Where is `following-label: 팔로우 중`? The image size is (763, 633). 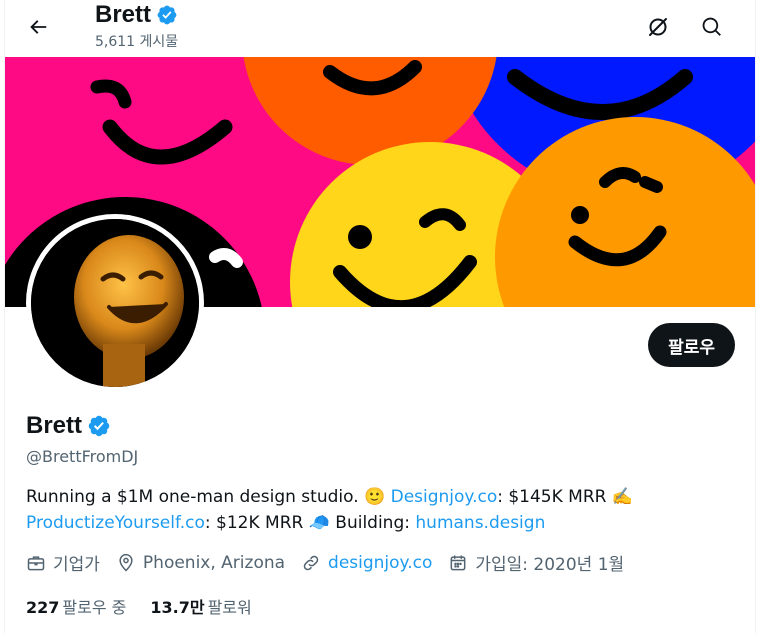 following-label: 팔로우 중 is located at coordinates (94, 607).